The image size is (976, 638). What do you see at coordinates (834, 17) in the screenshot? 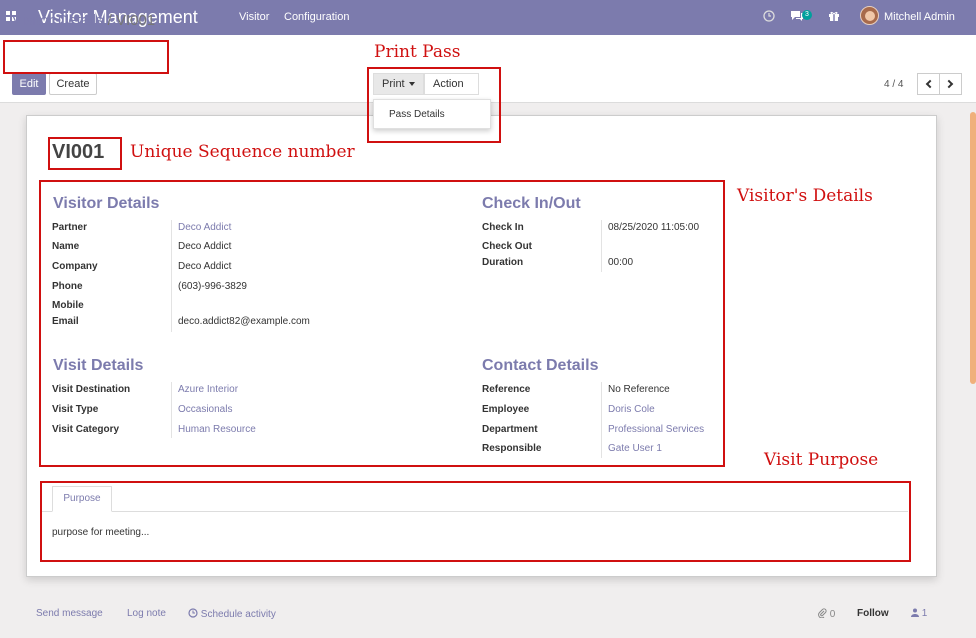
I see `gift-icon` at bounding box center [834, 17].